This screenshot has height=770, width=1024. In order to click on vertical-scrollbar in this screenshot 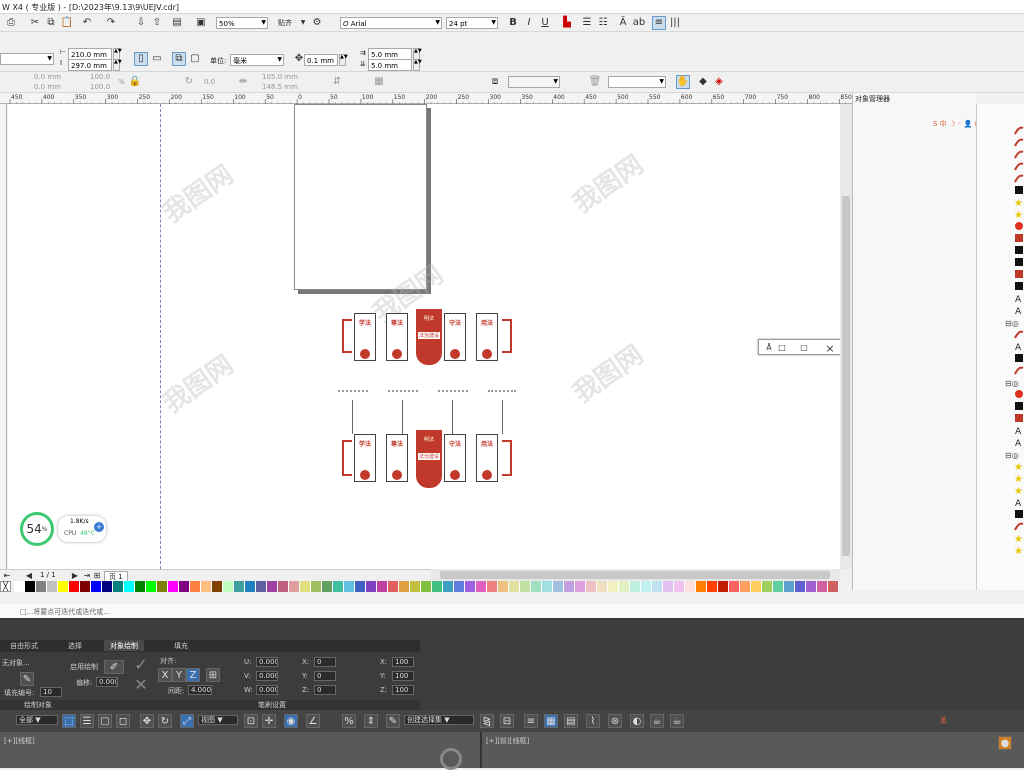, I will do `click(846, 336)`.